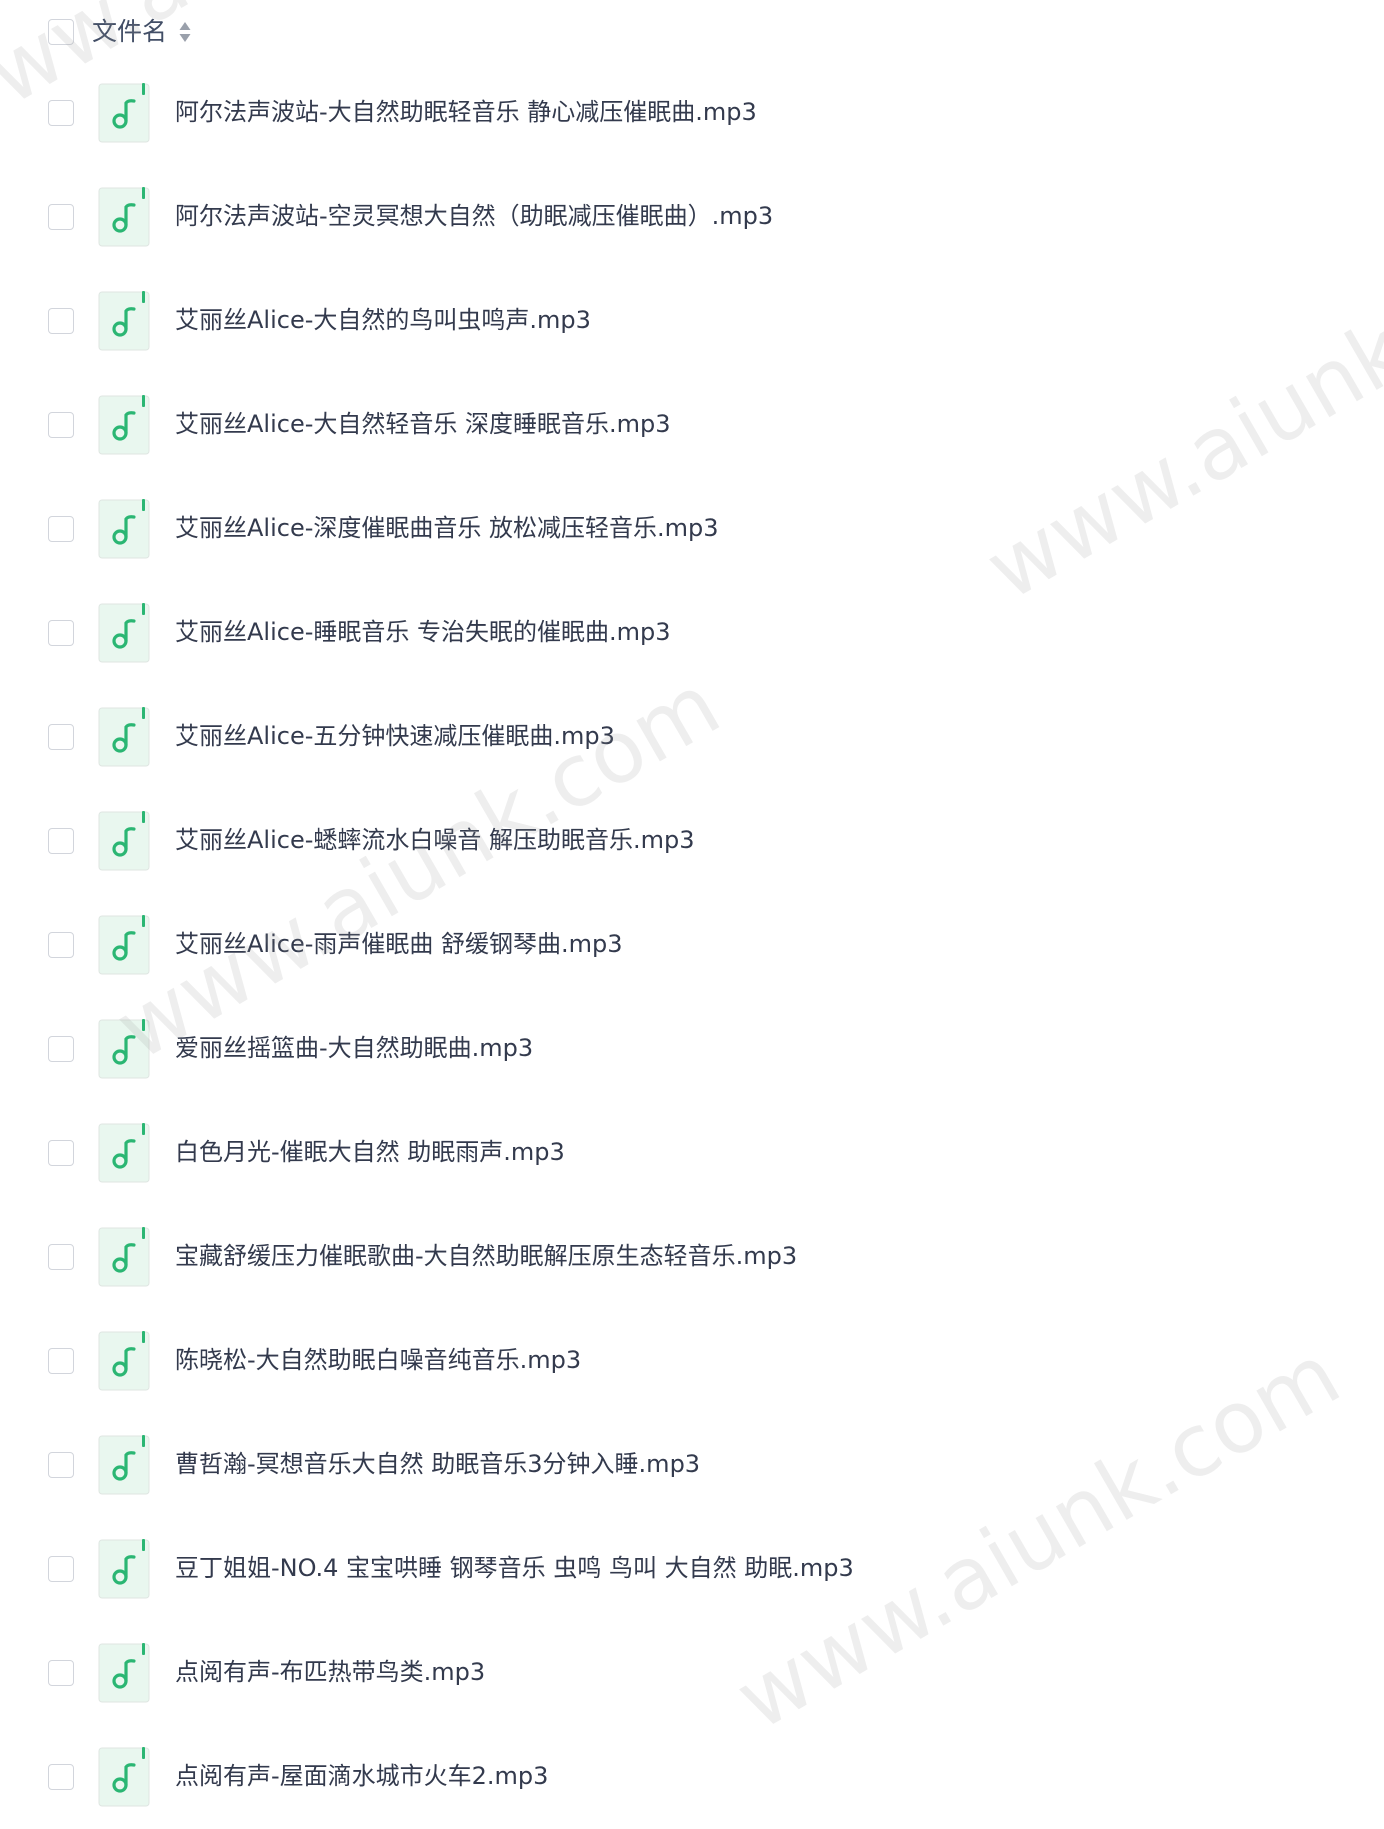  What do you see at coordinates (370, 1152) in the screenshot?
I see `file-name: 白色月光-催眠大自然 助眠雨声.mp3` at bounding box center [370, 1152].